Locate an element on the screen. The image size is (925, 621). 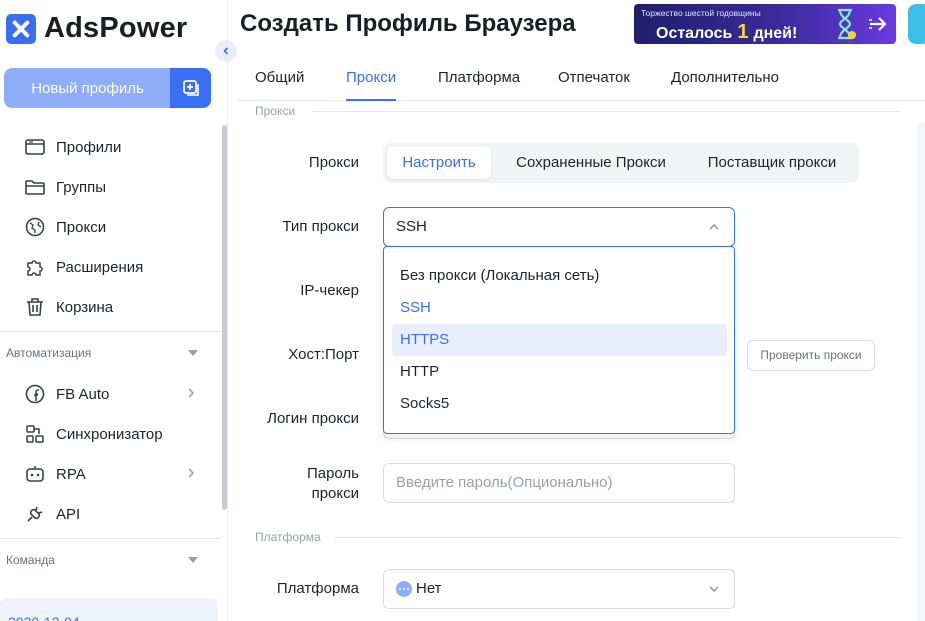
hourglass-icon is located at coordinates (847, 24).